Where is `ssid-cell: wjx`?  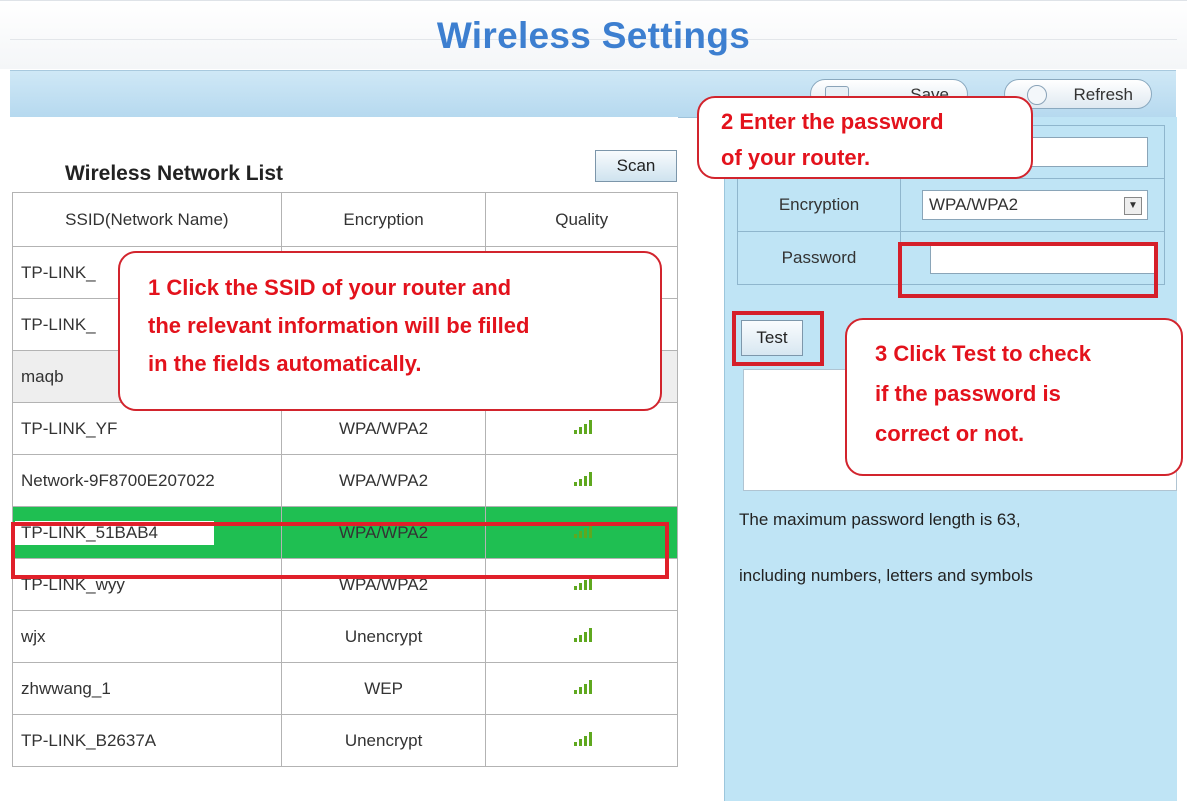
ssid-cell: wjx is located at coordinates (147, 636).